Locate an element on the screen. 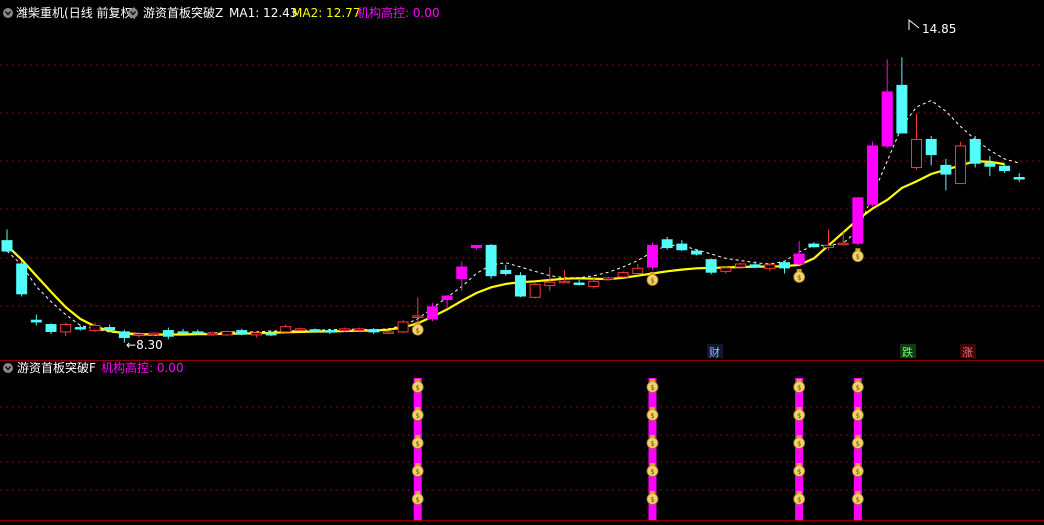 The width and height of the screenshot is (1044, 525). main-money-bag-2: $ is located at coordinates (799, 275).